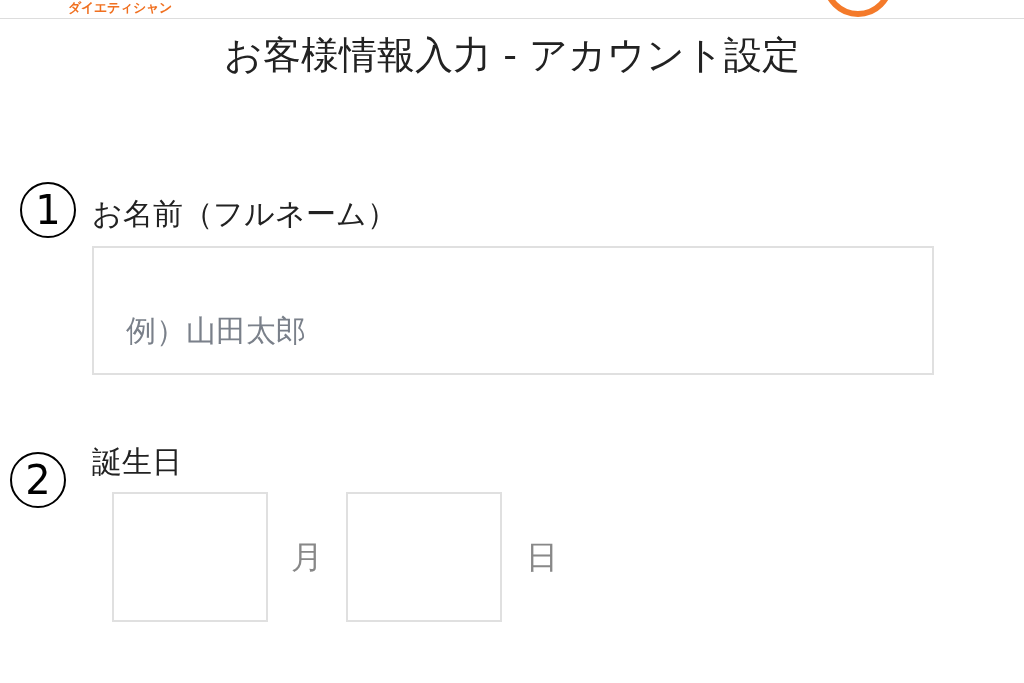 Image resolution: width=1024 pixels, height=683 pixels. What do you see at coordinates (48, 210) in the screenshot?
I see `step-number: 1` at bounding box center [48, 210].